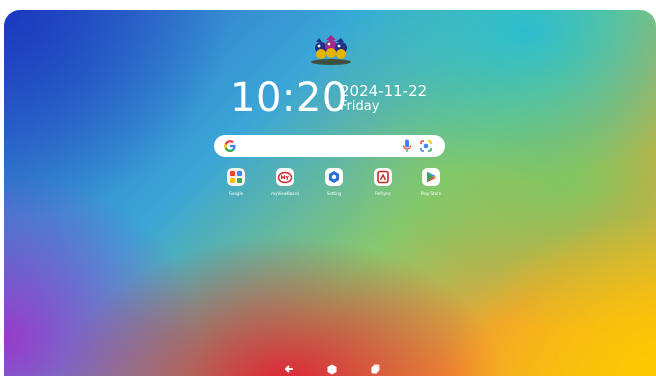 The width and height of the screenshot is (656, 376). I want to click on app-label: Google, so click(236, 193).